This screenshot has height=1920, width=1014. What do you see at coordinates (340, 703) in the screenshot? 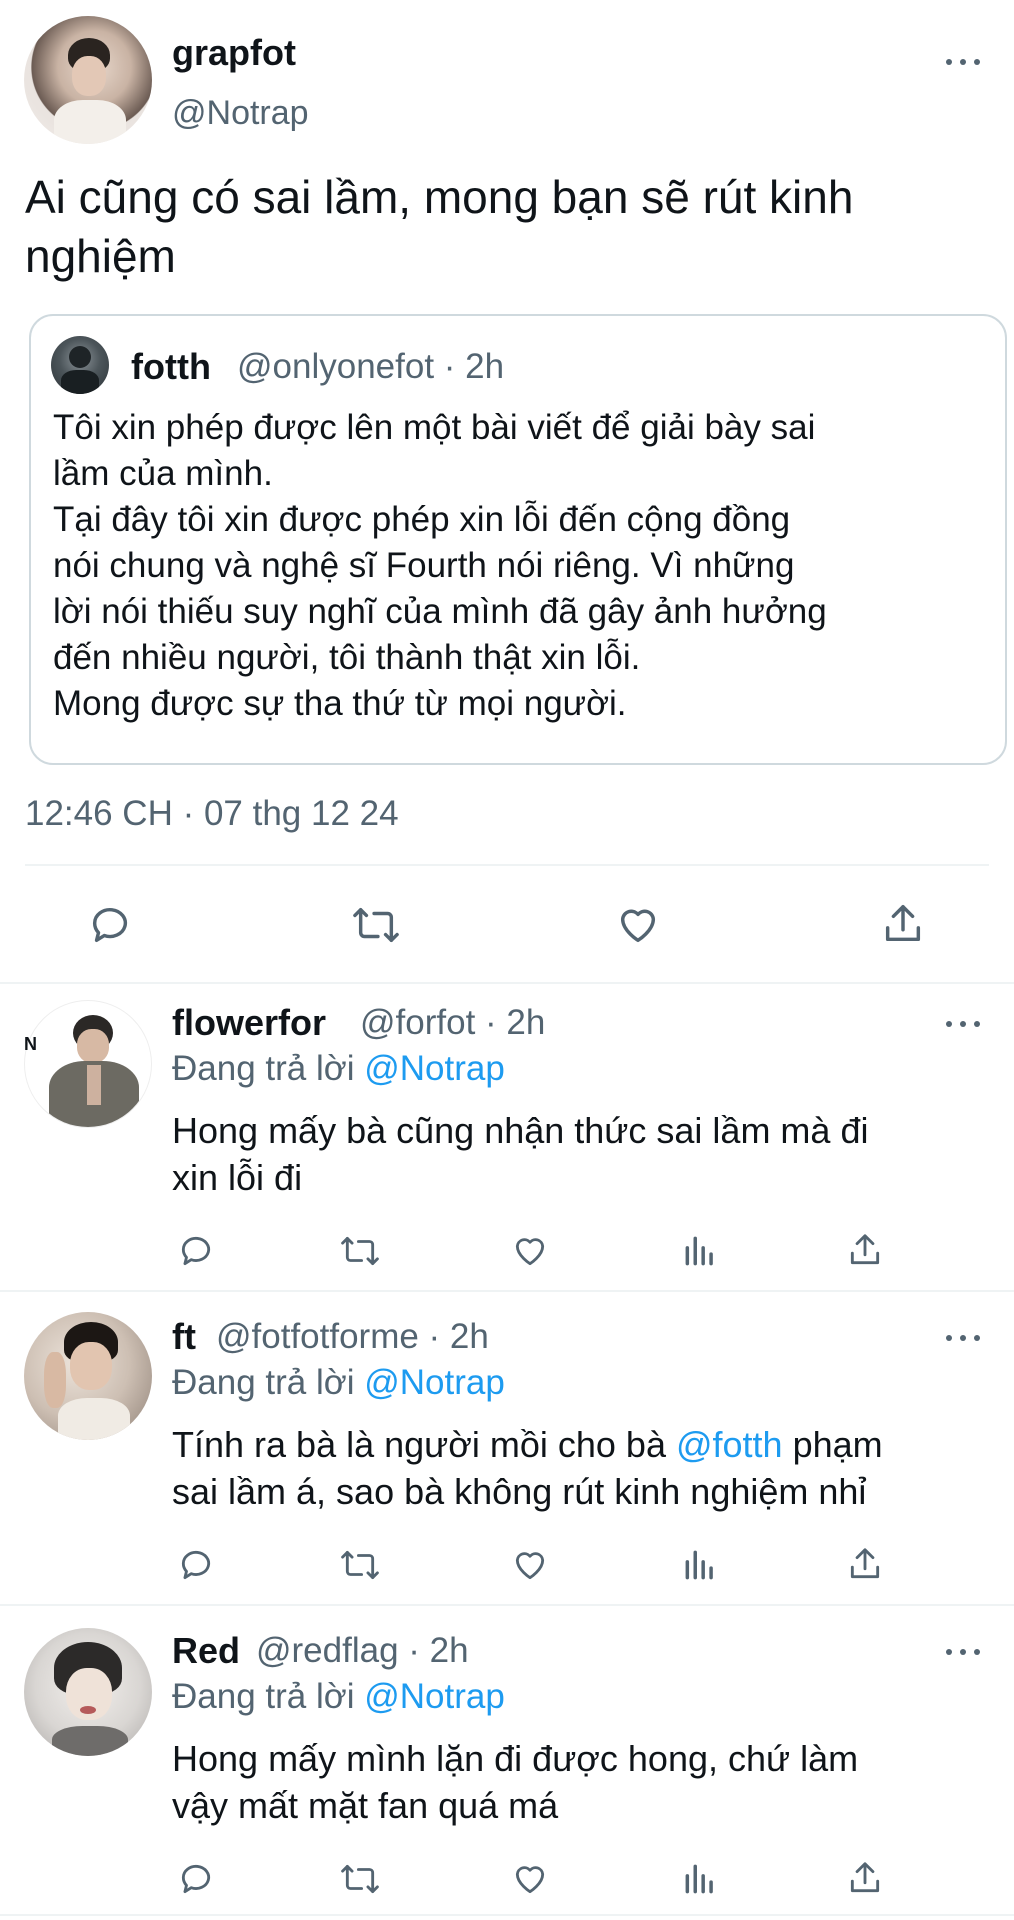
I see `quoted-text-line: Mong được sự tha thứ từ mọi người.` at bounding box center [340, 703].